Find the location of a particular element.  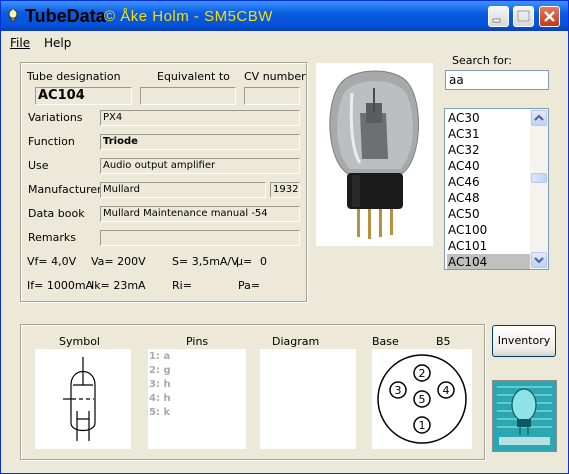

list-item: AC101 is located at coordinates (488, 246).